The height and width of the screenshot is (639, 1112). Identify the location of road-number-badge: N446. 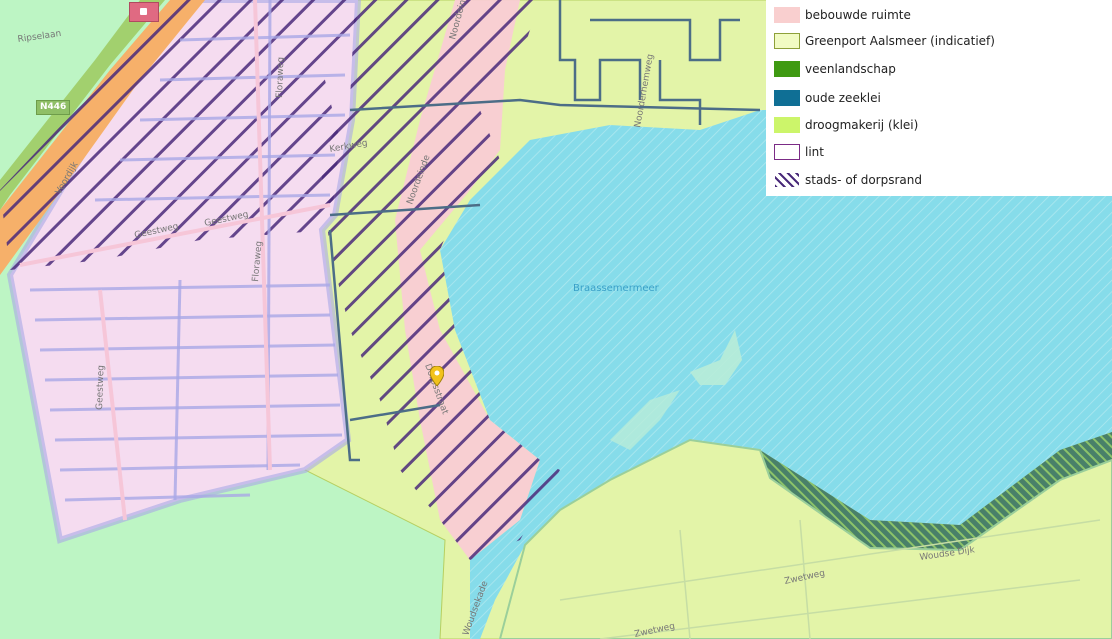
(53, 107).